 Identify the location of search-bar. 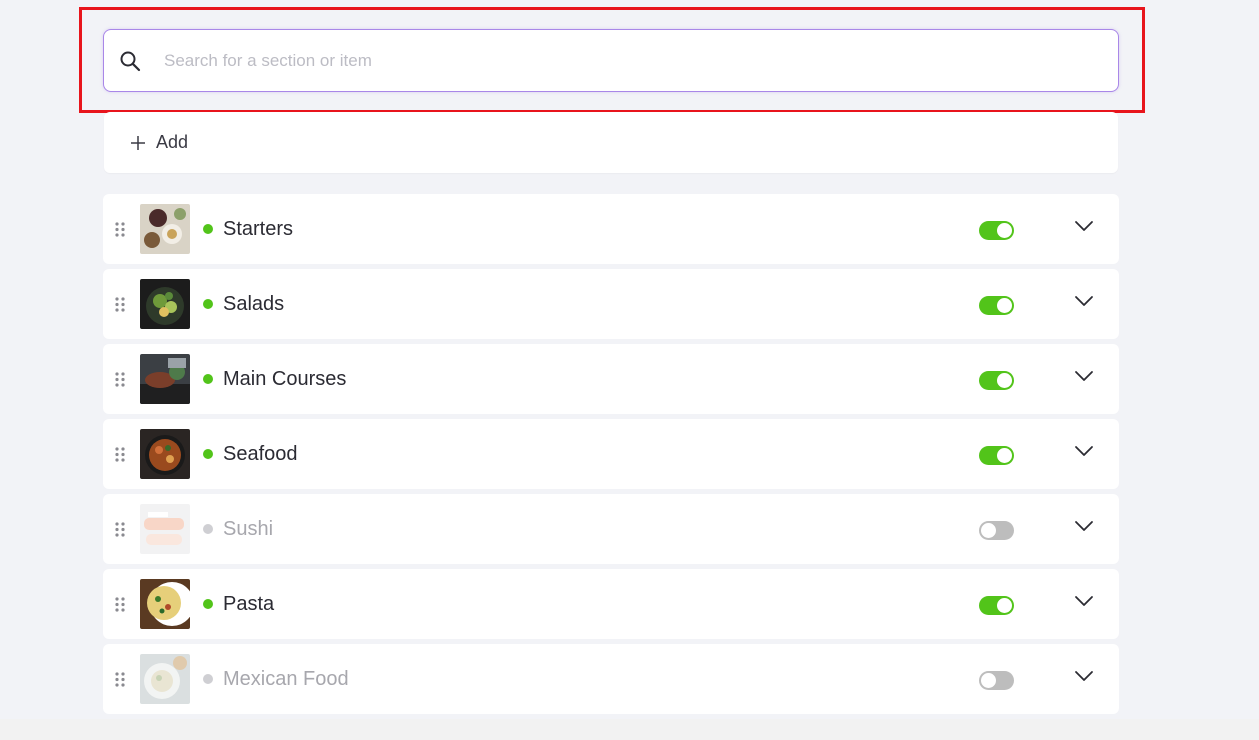
(611, 60).